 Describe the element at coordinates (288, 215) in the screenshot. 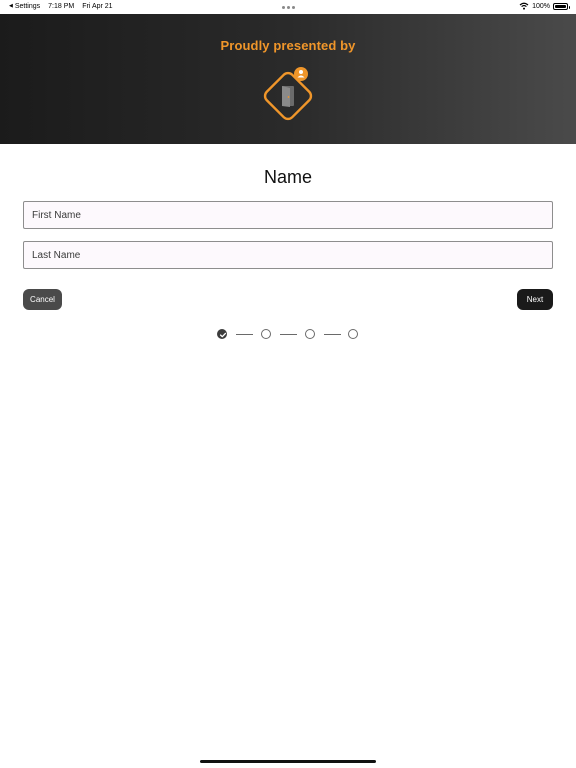

I see `first-name-field` at that location.